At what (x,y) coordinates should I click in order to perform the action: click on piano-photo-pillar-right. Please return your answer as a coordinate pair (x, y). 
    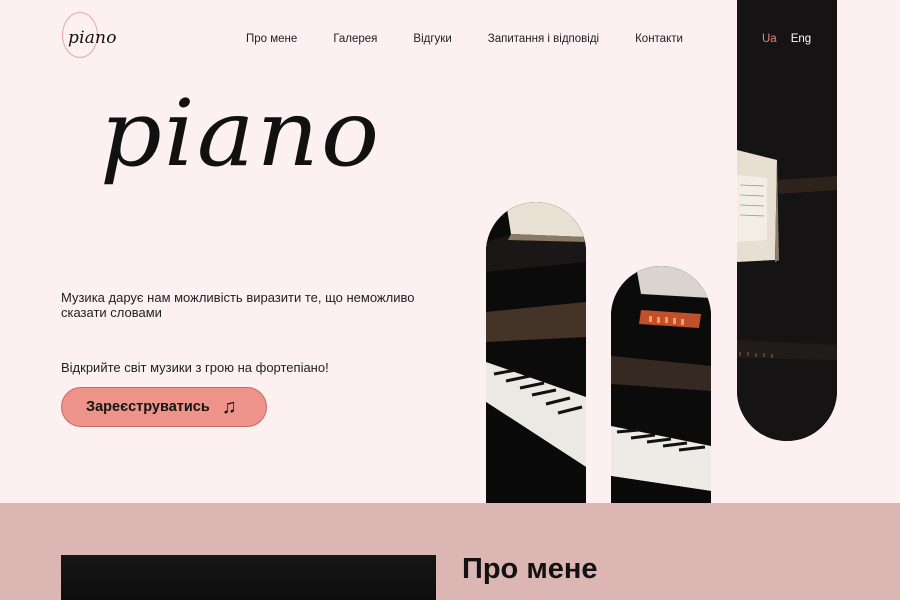
    Looking at the image, I should click on (787, 220).